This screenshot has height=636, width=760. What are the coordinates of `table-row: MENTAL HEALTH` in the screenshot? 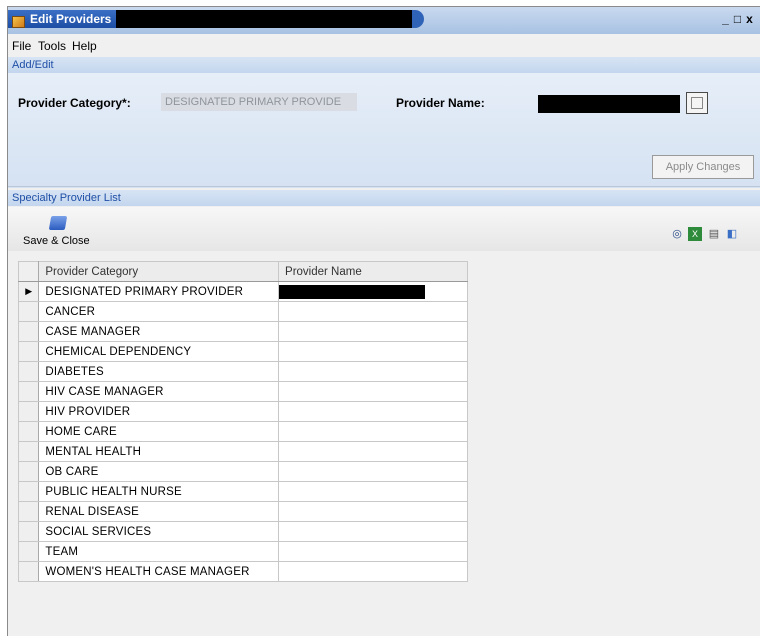 It's located at (242, 451).